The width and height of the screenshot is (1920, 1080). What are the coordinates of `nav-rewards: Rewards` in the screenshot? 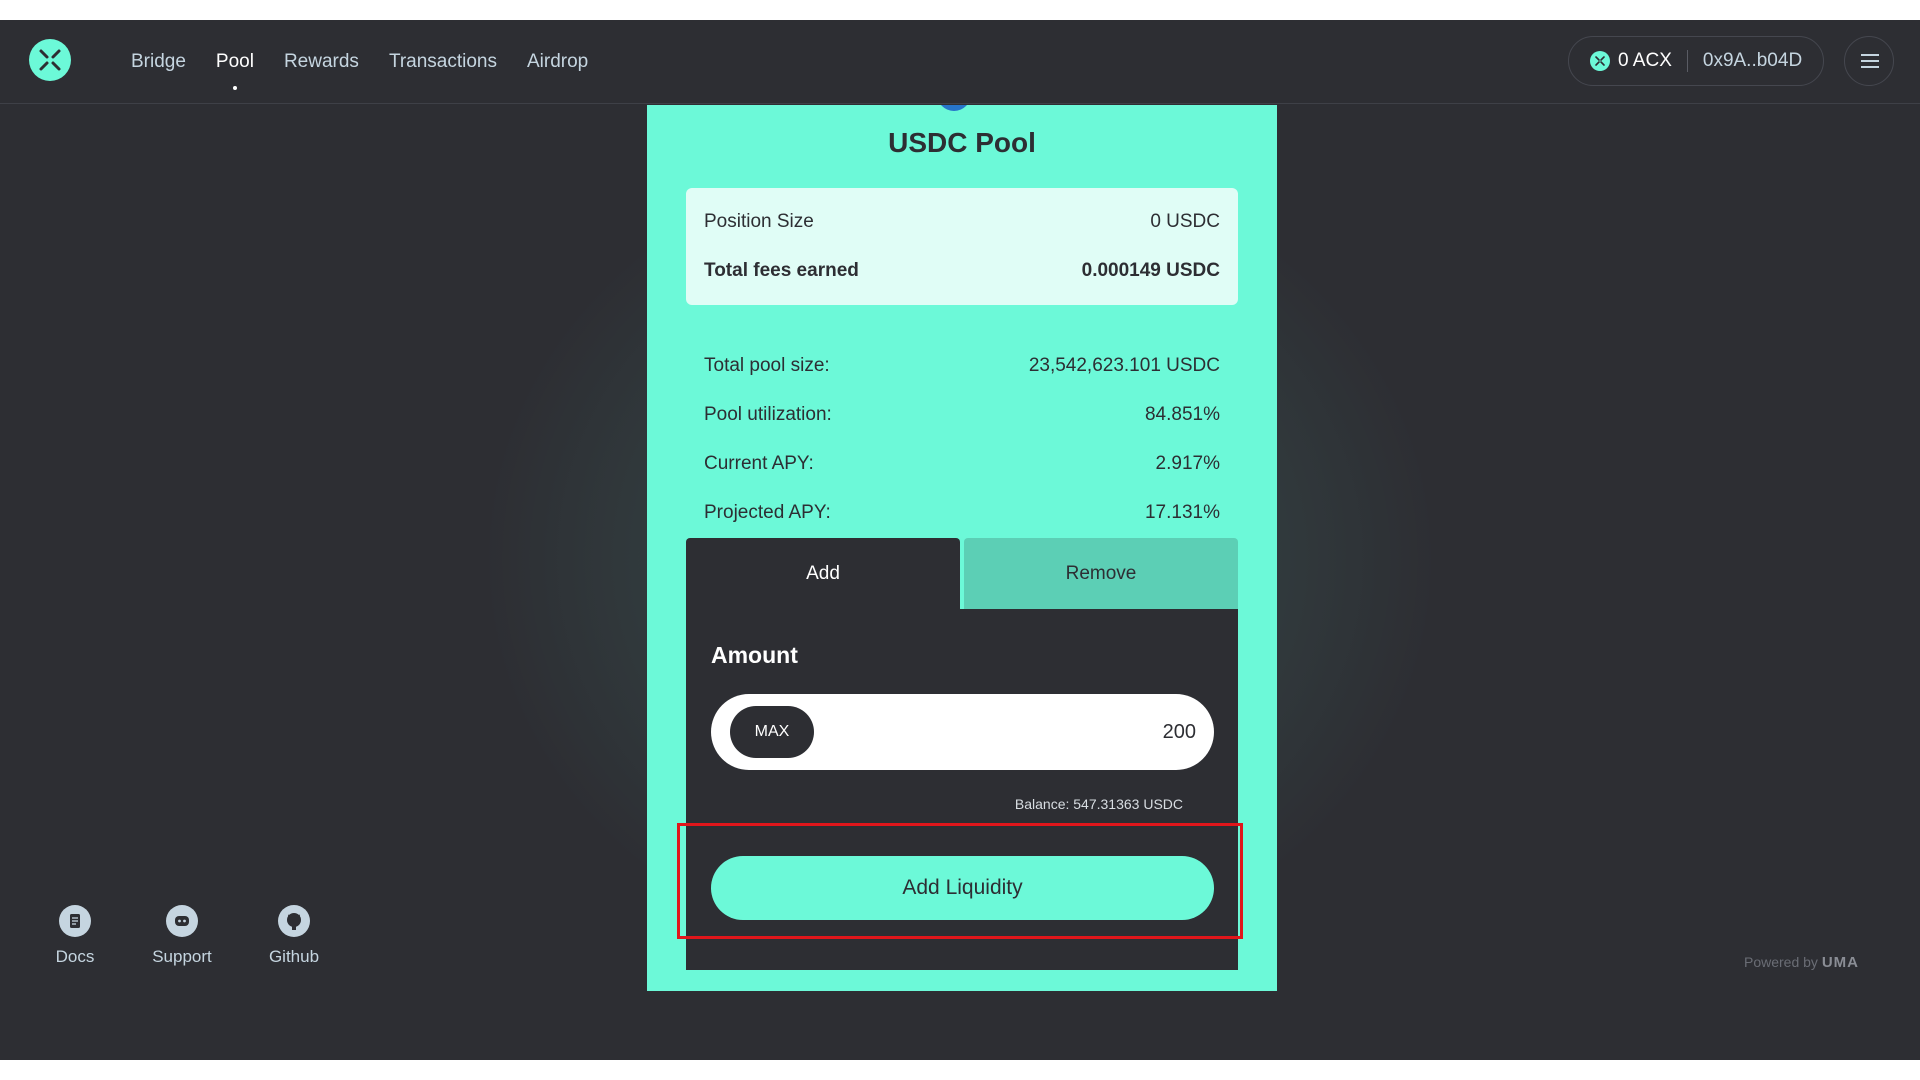 It's located at (321, 62).